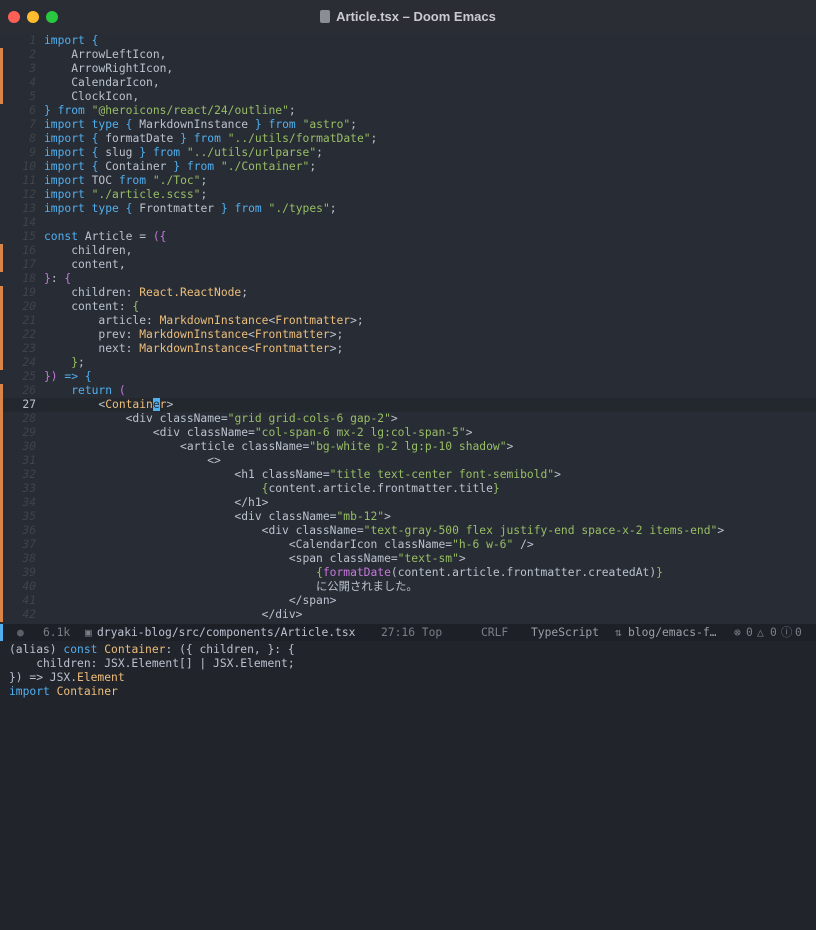  Describe the element at coordinates (408, 251) in the screenshot. I see `code-line: 16 children,` at that location.